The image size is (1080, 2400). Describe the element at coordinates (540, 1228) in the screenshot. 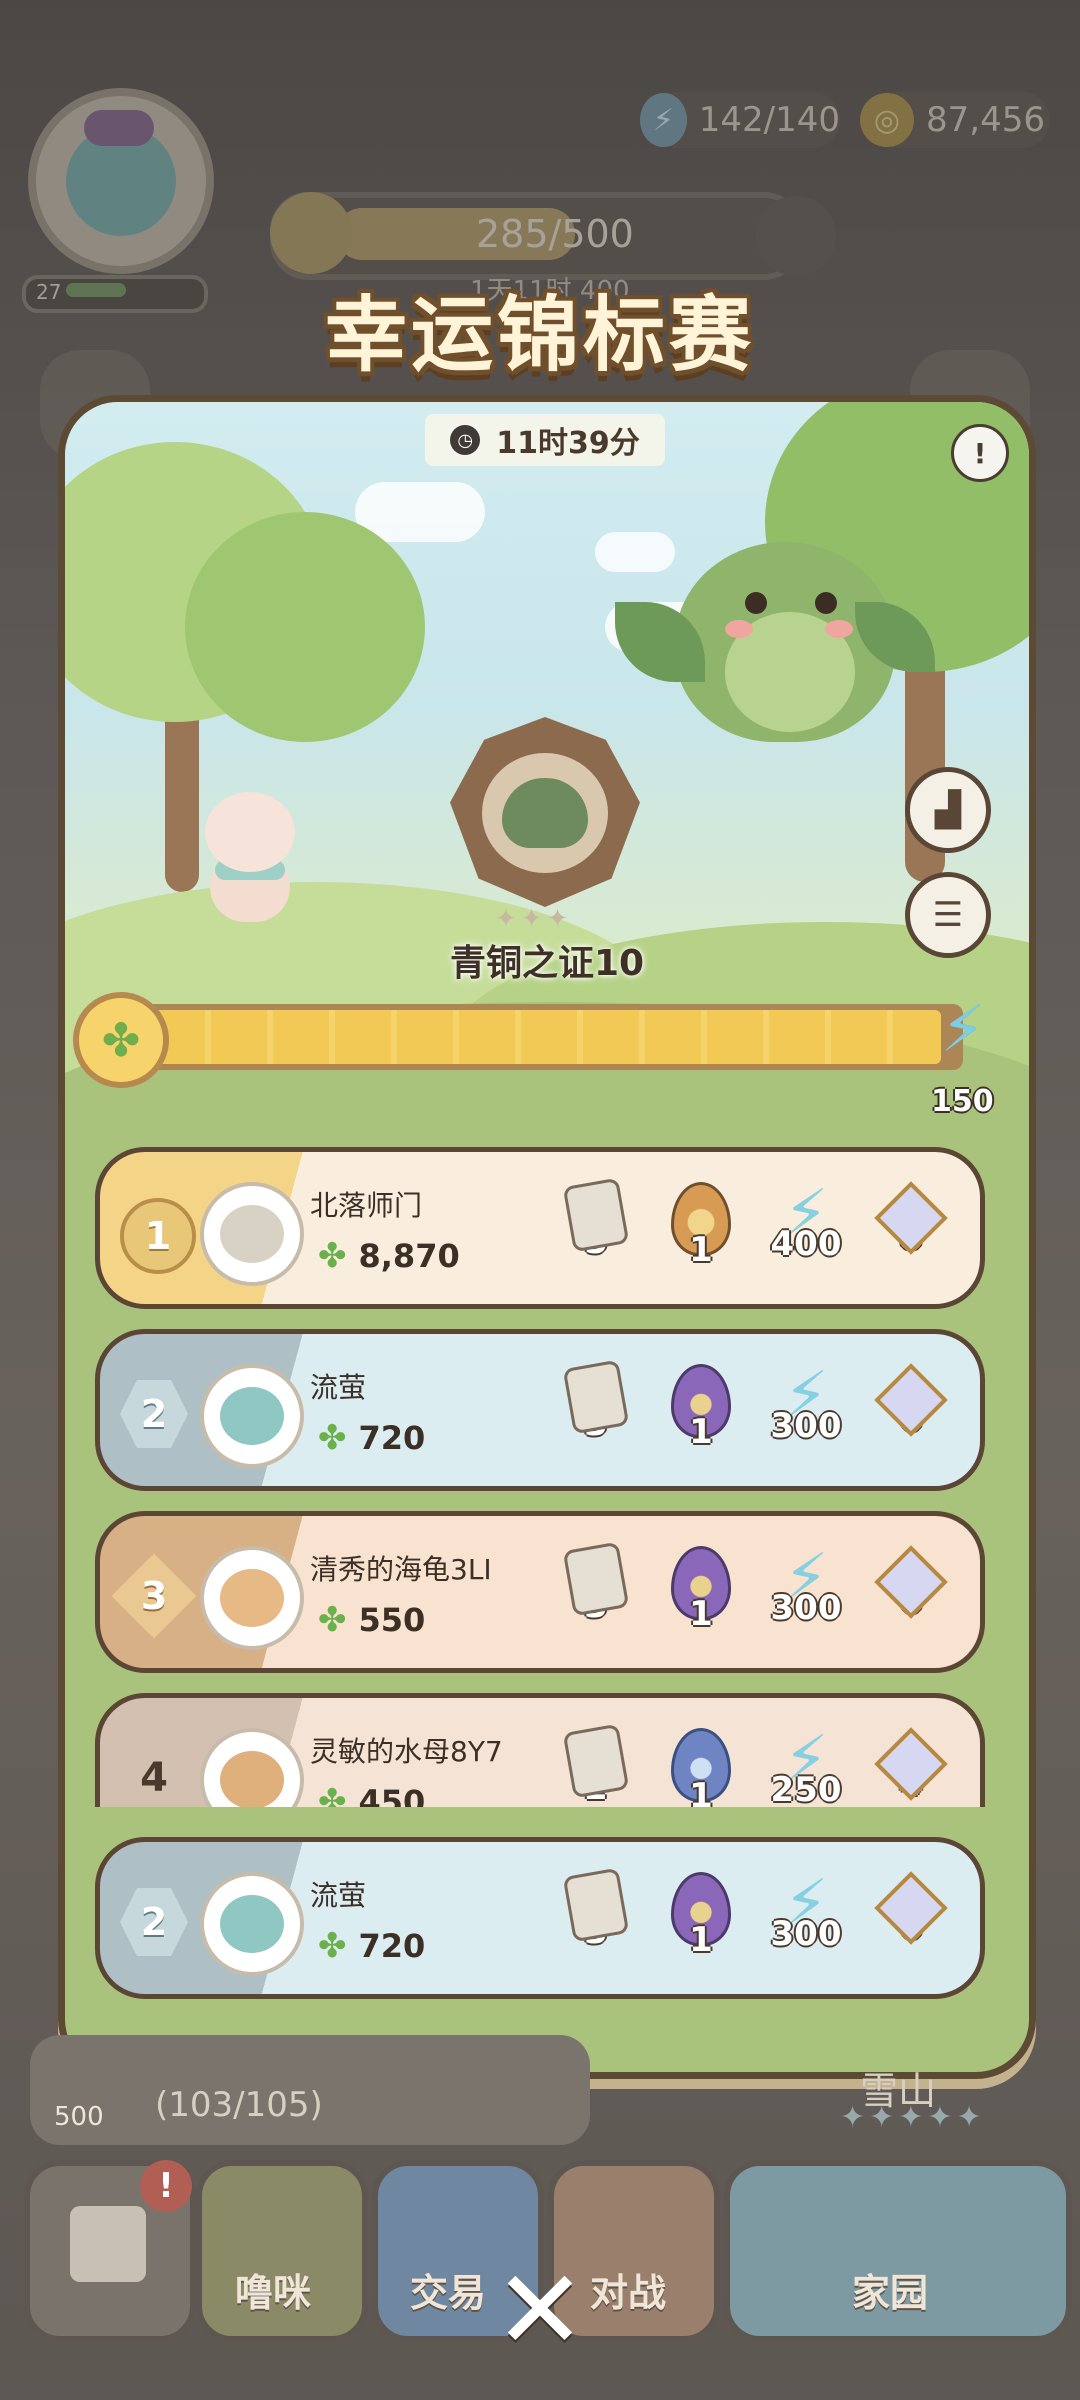

I see `leaderboard-row: 1 北落师门 ✤8,870 5 1 ⚡400 8` at that location.